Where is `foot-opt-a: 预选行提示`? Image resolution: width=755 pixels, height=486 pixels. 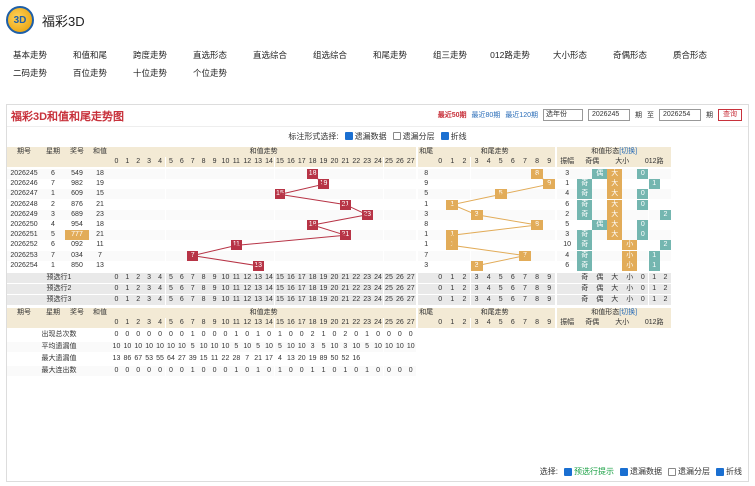
foot-opt-a: 预选行提示 is located at coordinates (589, 471).